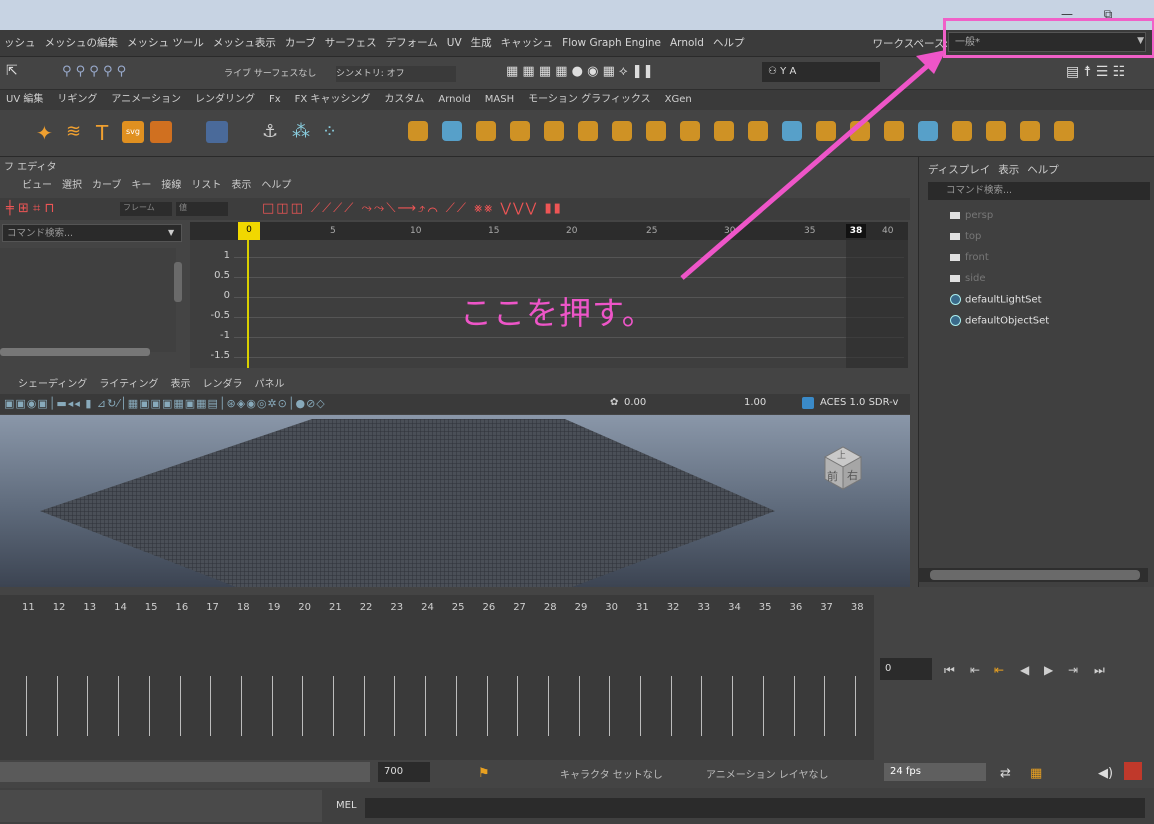 The width and height of the screenshot is (1154, 824). I want to click on graph-menu-item: リスト, so click(206, 185).